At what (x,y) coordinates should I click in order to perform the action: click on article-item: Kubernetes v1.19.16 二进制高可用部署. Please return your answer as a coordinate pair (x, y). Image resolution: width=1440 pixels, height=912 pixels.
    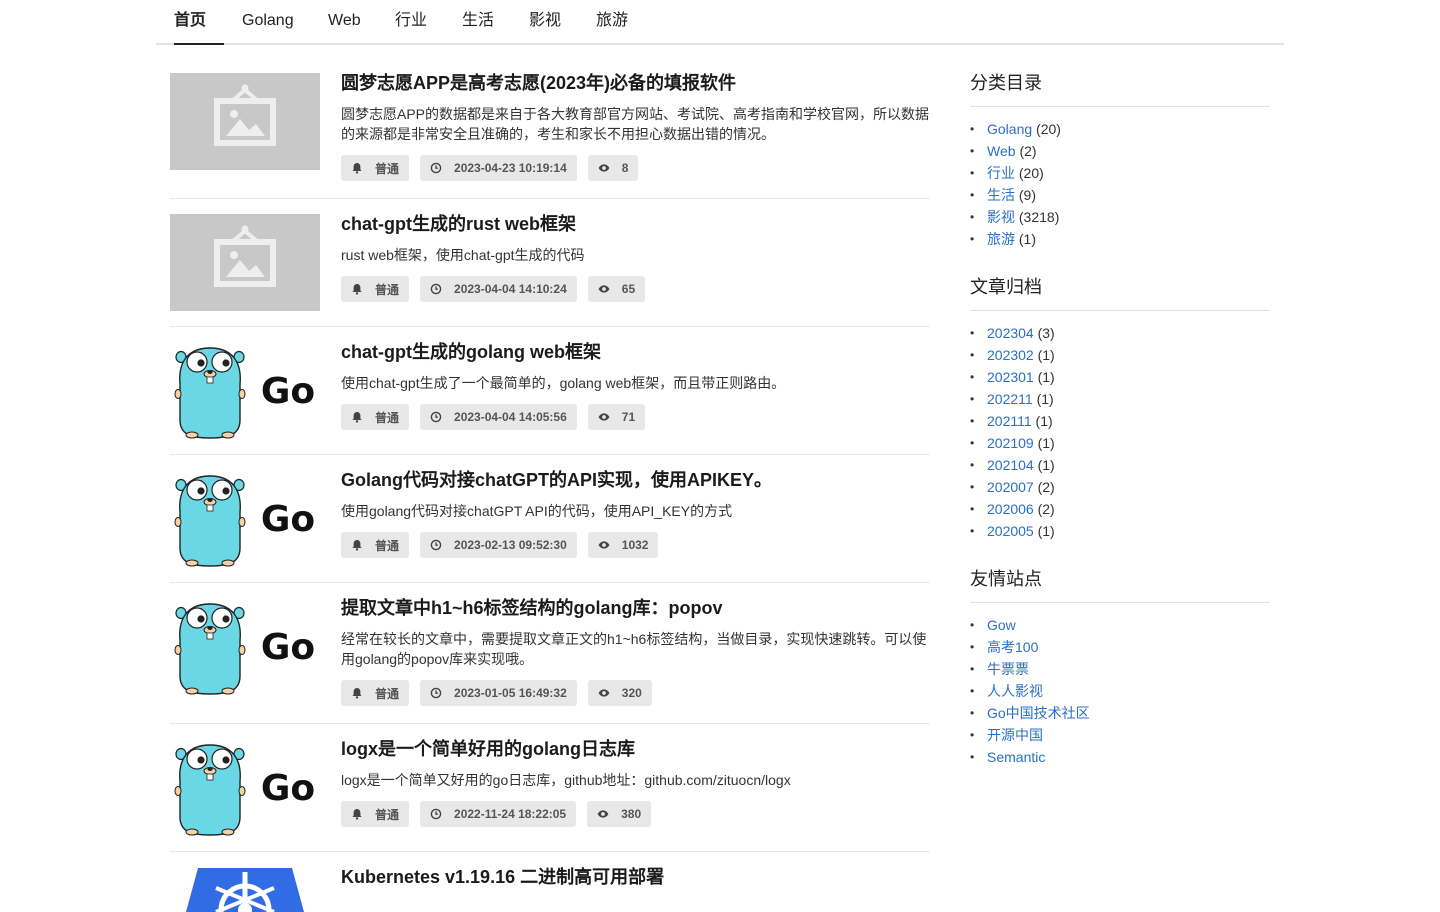
    Looking at the image, I should click on (550, 882).